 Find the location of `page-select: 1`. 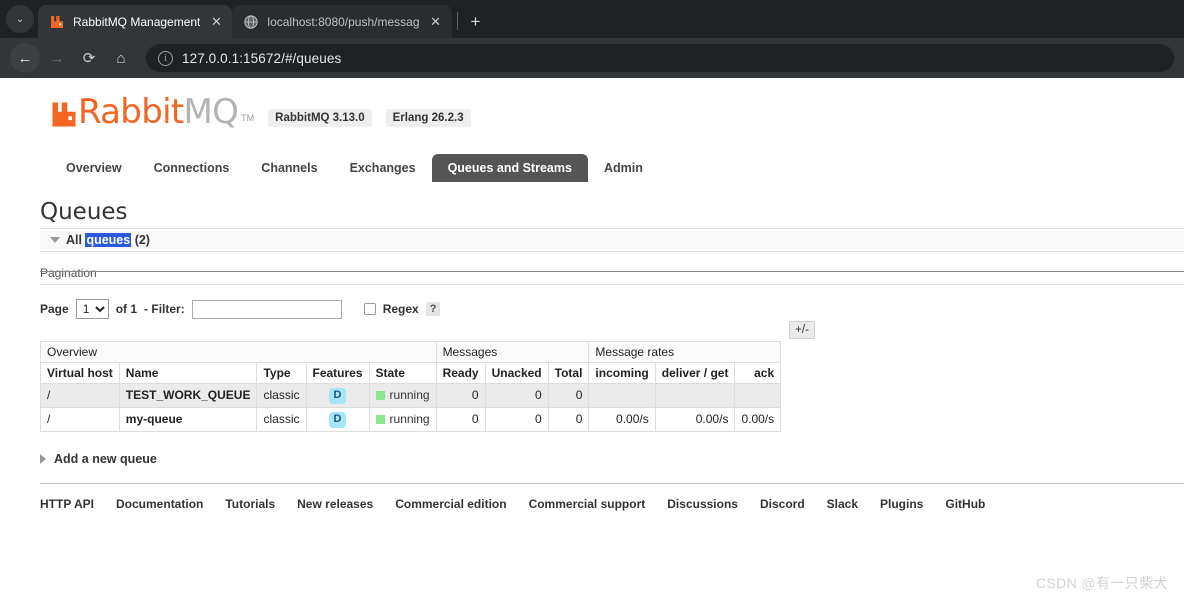

page-select: 1 is located at coordinates (92, 309).